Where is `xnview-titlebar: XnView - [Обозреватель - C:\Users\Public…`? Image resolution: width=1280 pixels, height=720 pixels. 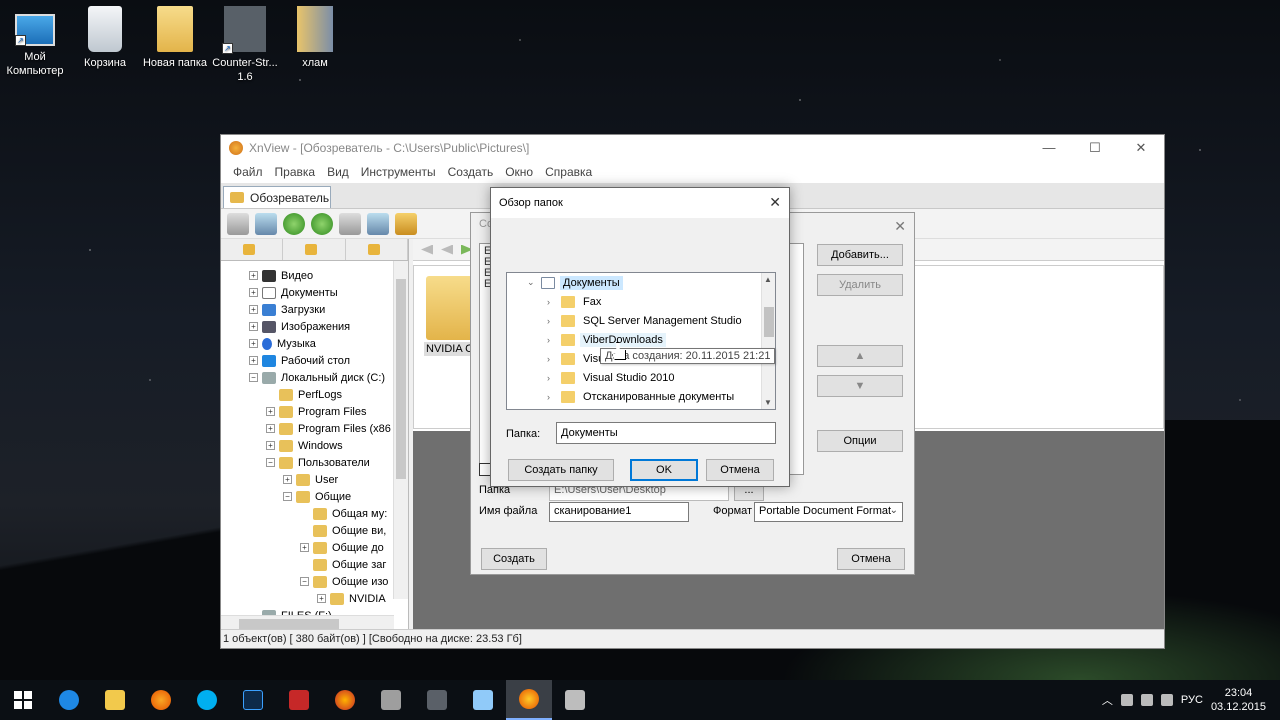 xnview-titlebar: XnView - [Обозреватель - C:\Users\Public… is located at coordinates (692, 148).